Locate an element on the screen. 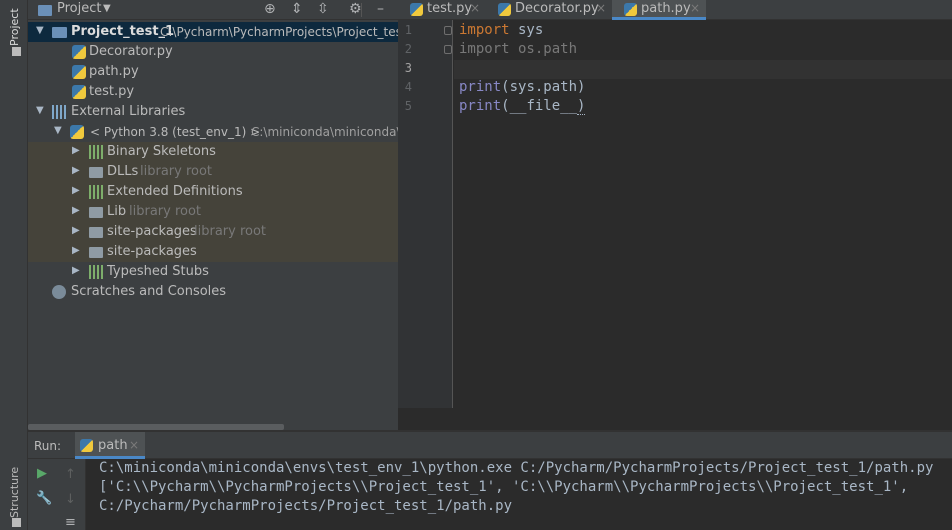 Image resolution: width=952 pixels, height=530 pixels. tab-test-py: test.py × is located at coordinates (441, 10).